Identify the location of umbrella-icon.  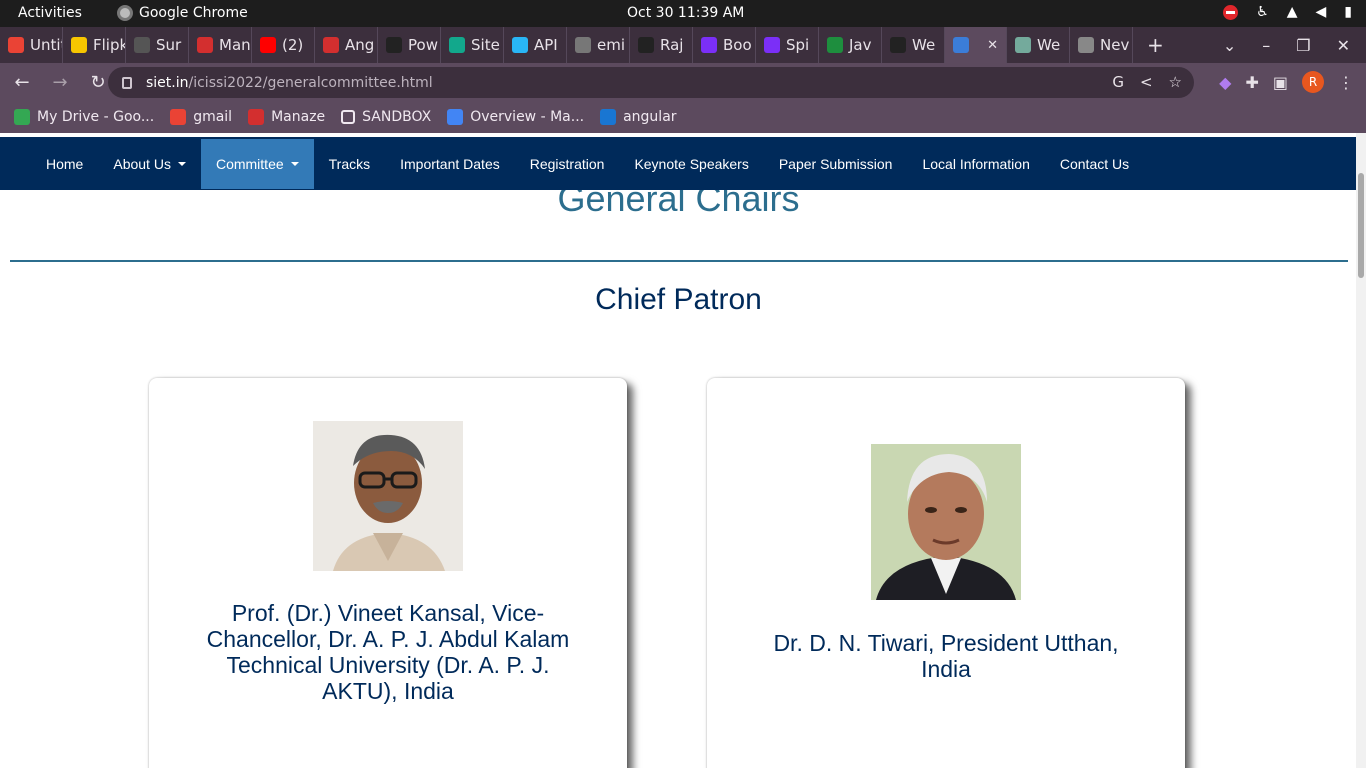
(205, 45).